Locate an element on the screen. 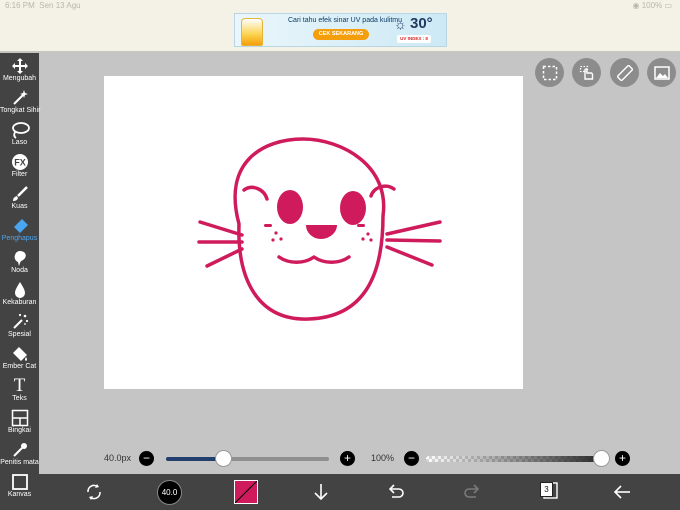 This screenshot has width=680, height=510. redo-button is located at coordinates (472, 492).